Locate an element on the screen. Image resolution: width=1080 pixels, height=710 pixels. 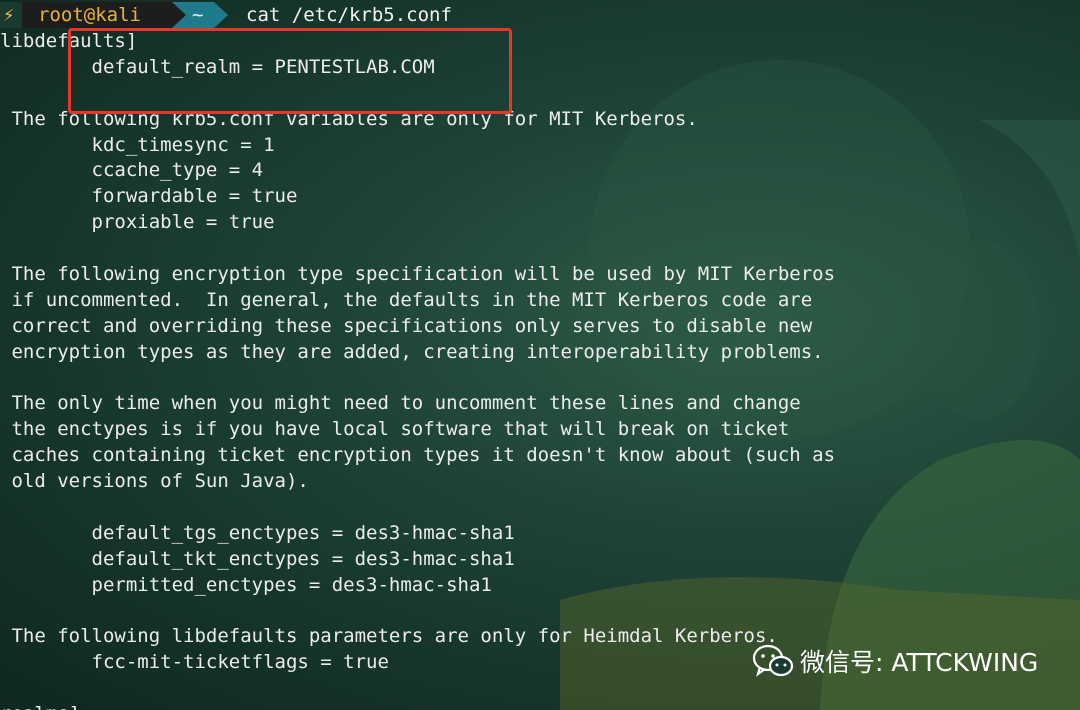
output-line: default_tgs_enctypes = des3-hmac-sha1 is located at coordinates (257, 532).